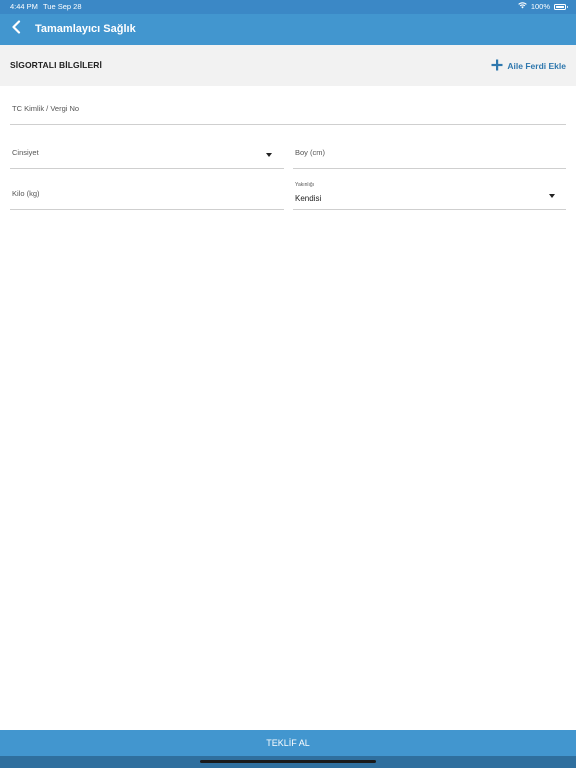  What do you see at coordinates (308, 198) in the screenshot?
I see `relationship-value: Kendisi` at bounding box center [308, 198].